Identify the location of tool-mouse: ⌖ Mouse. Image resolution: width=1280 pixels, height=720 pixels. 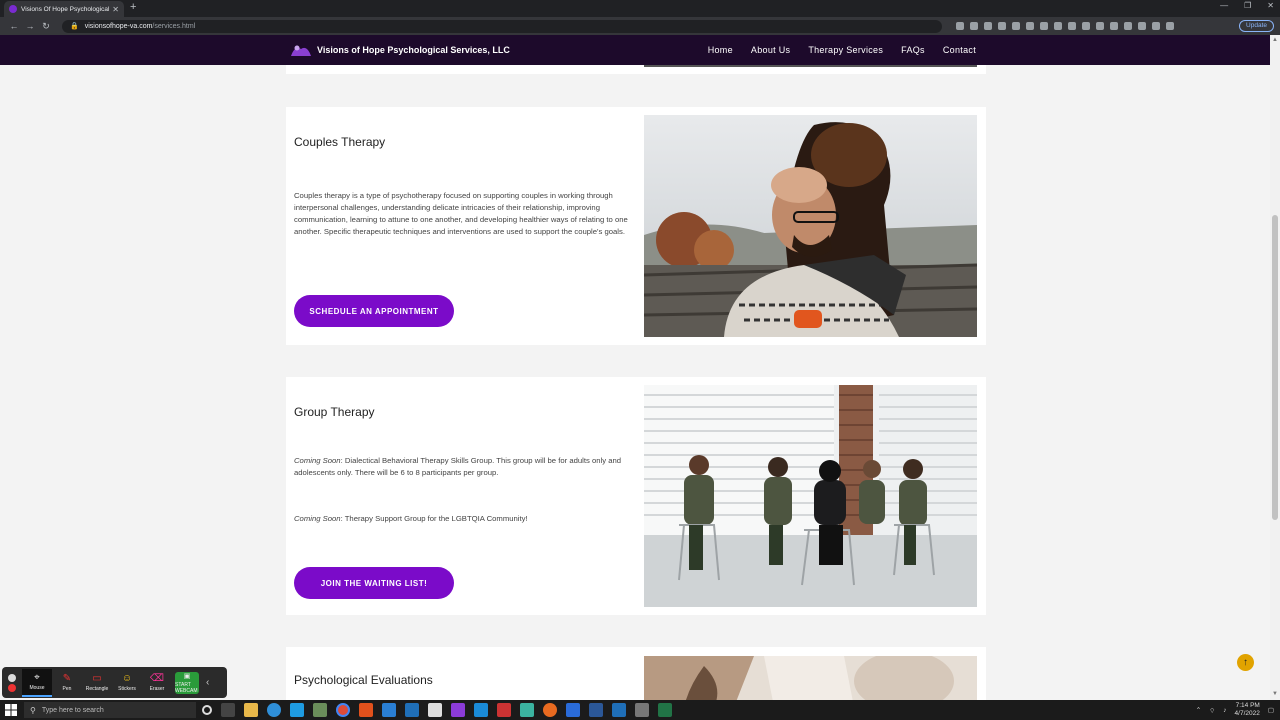
(37, 682).